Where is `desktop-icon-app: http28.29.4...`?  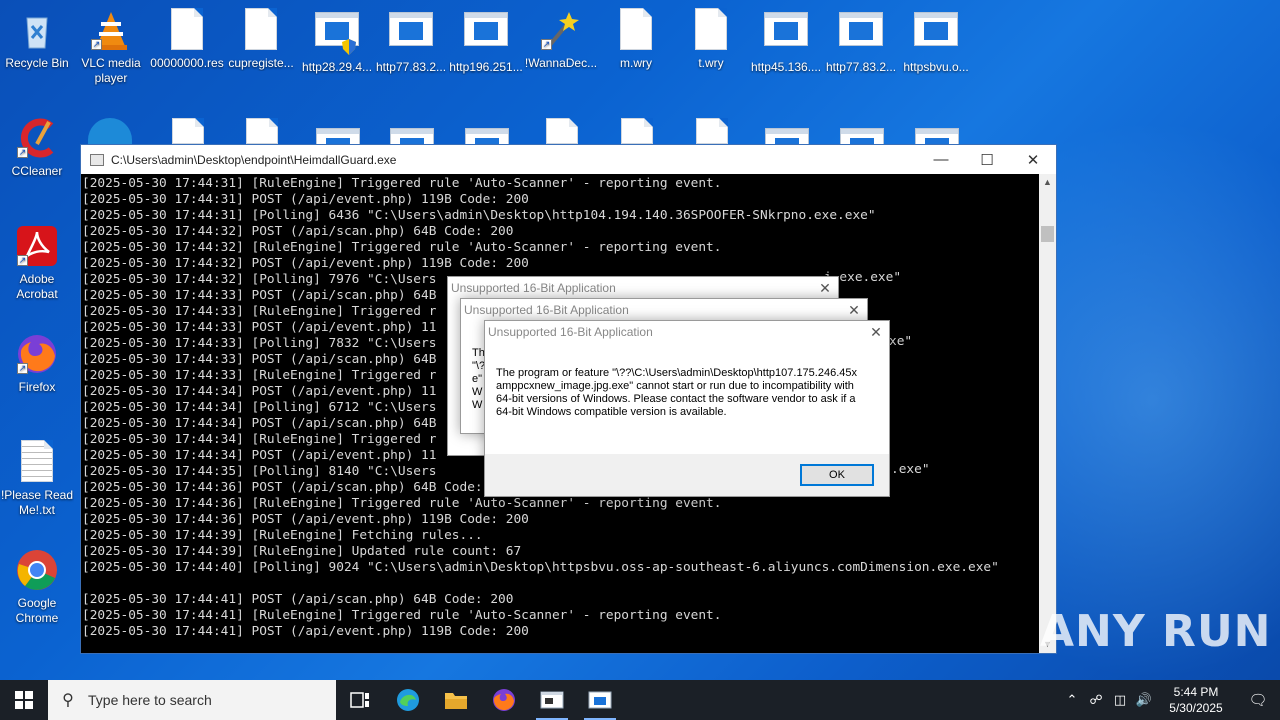 desktop-icon-app: http28.29.4... is located at coordinates (337, 41).